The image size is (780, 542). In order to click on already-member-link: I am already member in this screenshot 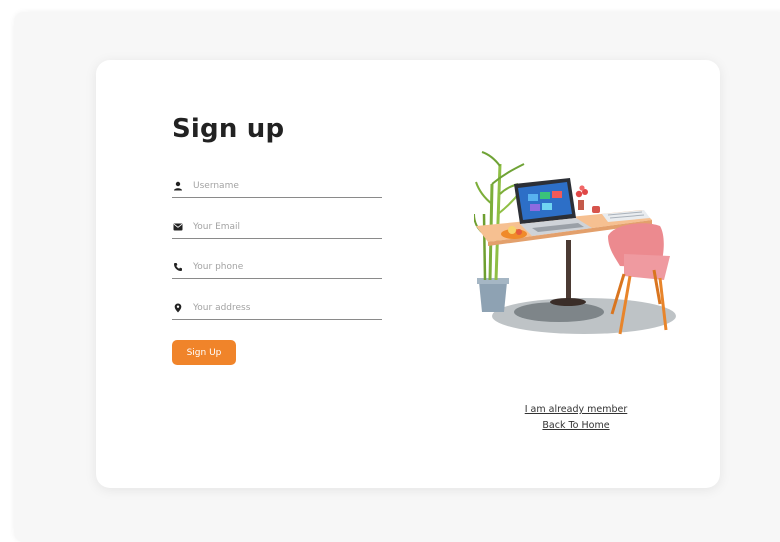, I will do `click(576, 410)`.